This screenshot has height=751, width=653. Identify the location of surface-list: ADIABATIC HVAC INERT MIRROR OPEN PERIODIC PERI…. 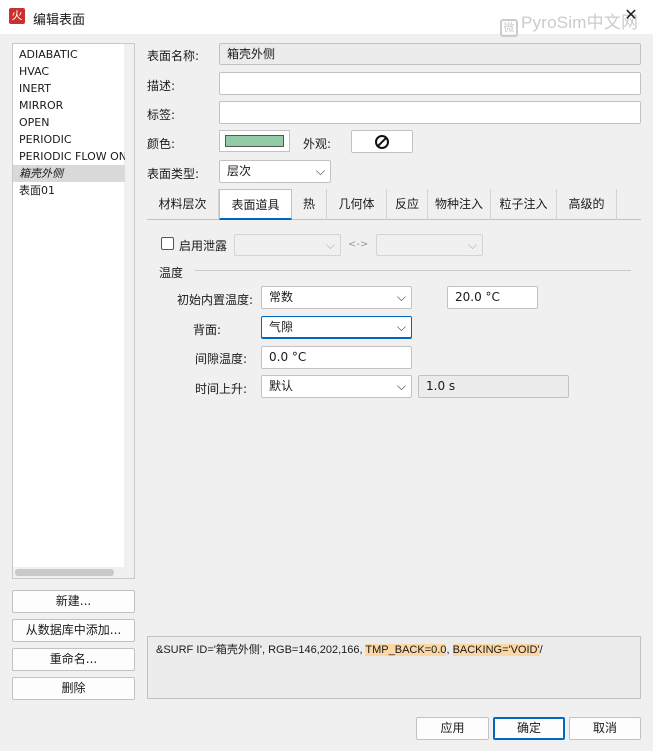
(73, 311).